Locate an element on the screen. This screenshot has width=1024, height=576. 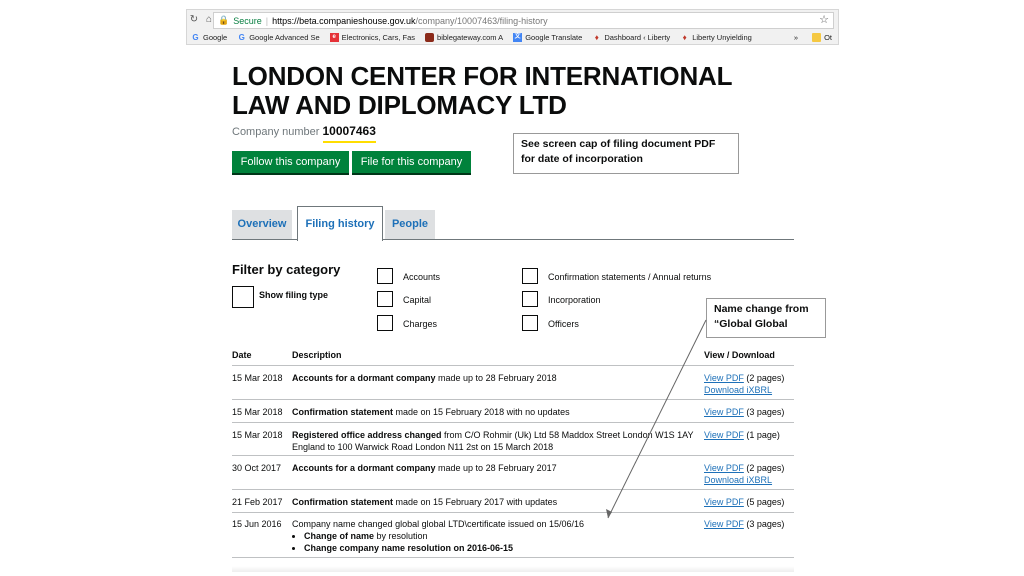
row-view: View PDF (5 pages) is located at coordinates (749, 502).